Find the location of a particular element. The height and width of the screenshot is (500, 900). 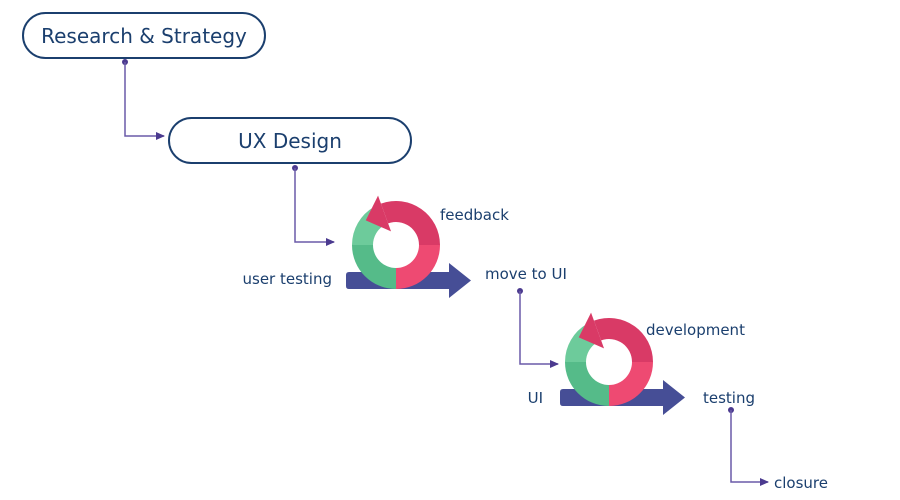

loop2-output-label: testing is located at coordinates (729, 398).